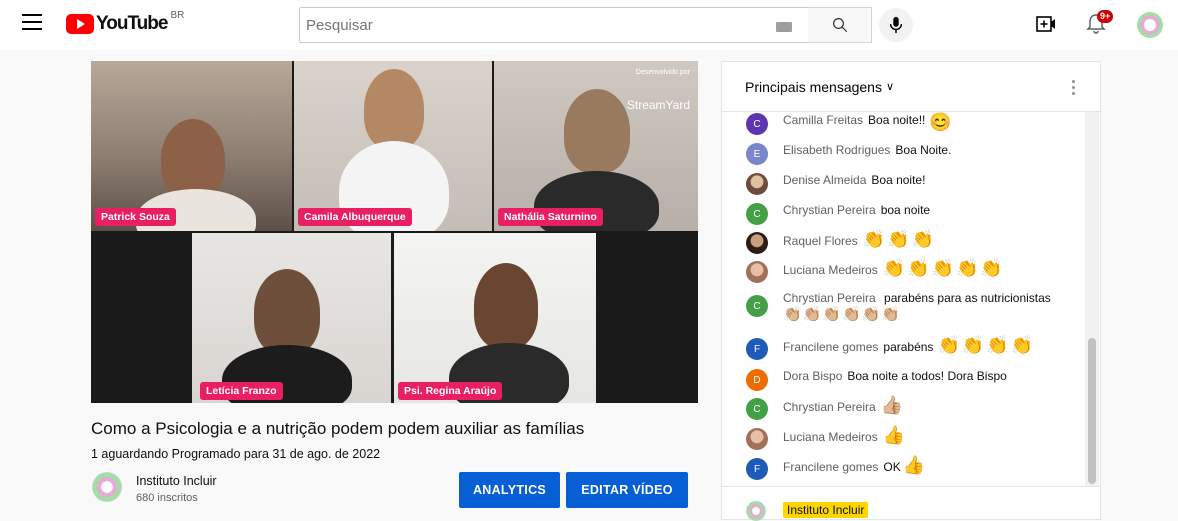 The width and height of the screenshot is (1178, 521). Describe the element at coordinates (890, 86) in the screenshot. I see `chevron-down-icon: ∨` at that location.